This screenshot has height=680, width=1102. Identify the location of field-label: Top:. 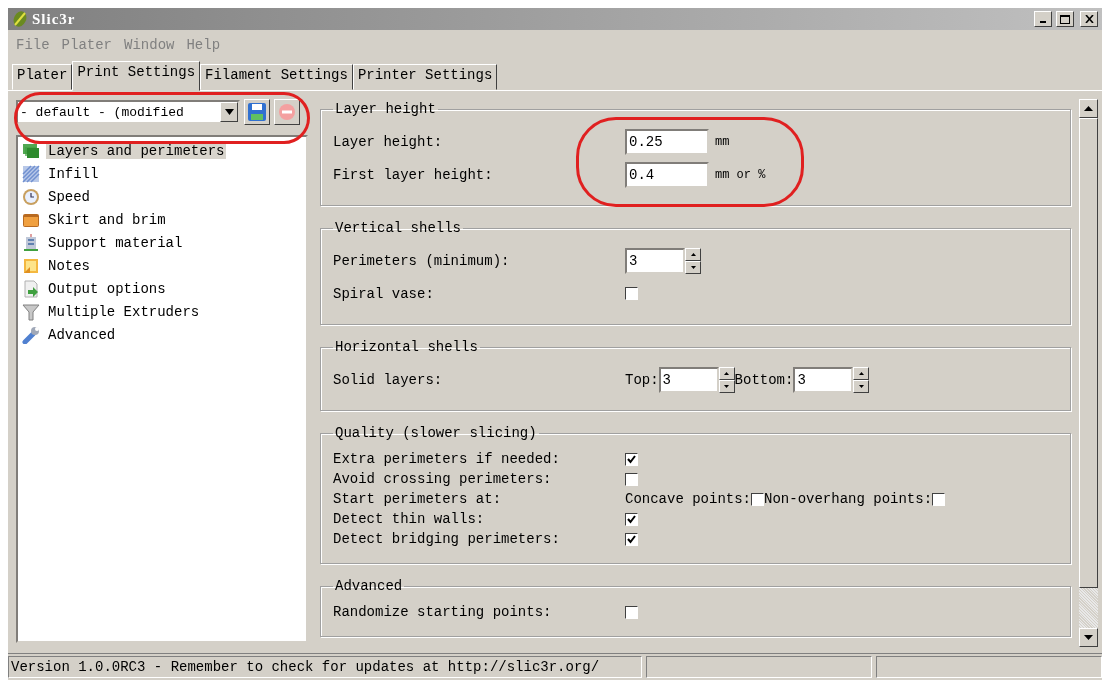
(642, 379).